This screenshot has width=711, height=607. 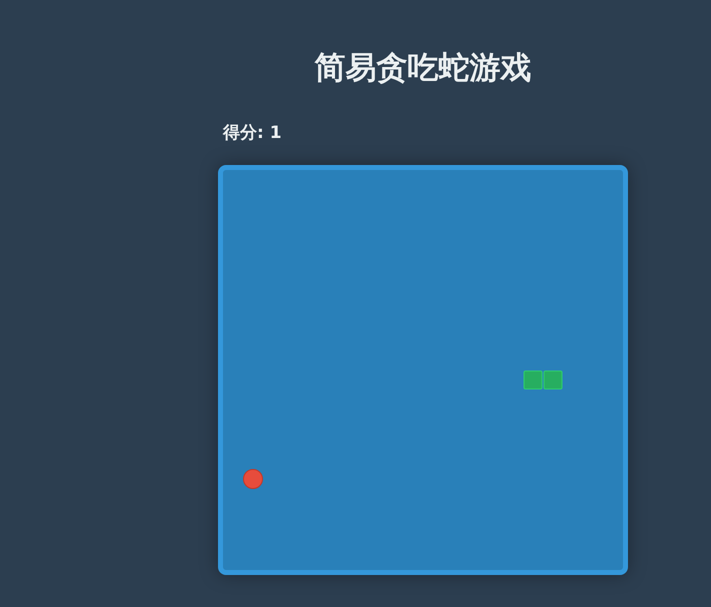 I want to click on food-dot, so click(x=253, y=479).